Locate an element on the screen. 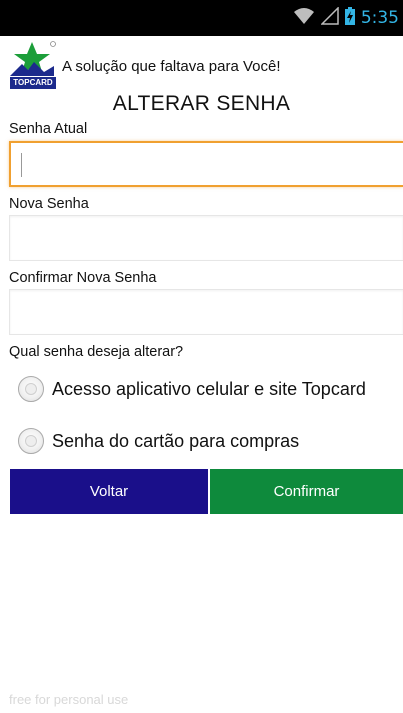 The image size is (403, 713). option-app-site-access: Acesso aplicativo celular e site Topcard is located at coordinates (192, 389).